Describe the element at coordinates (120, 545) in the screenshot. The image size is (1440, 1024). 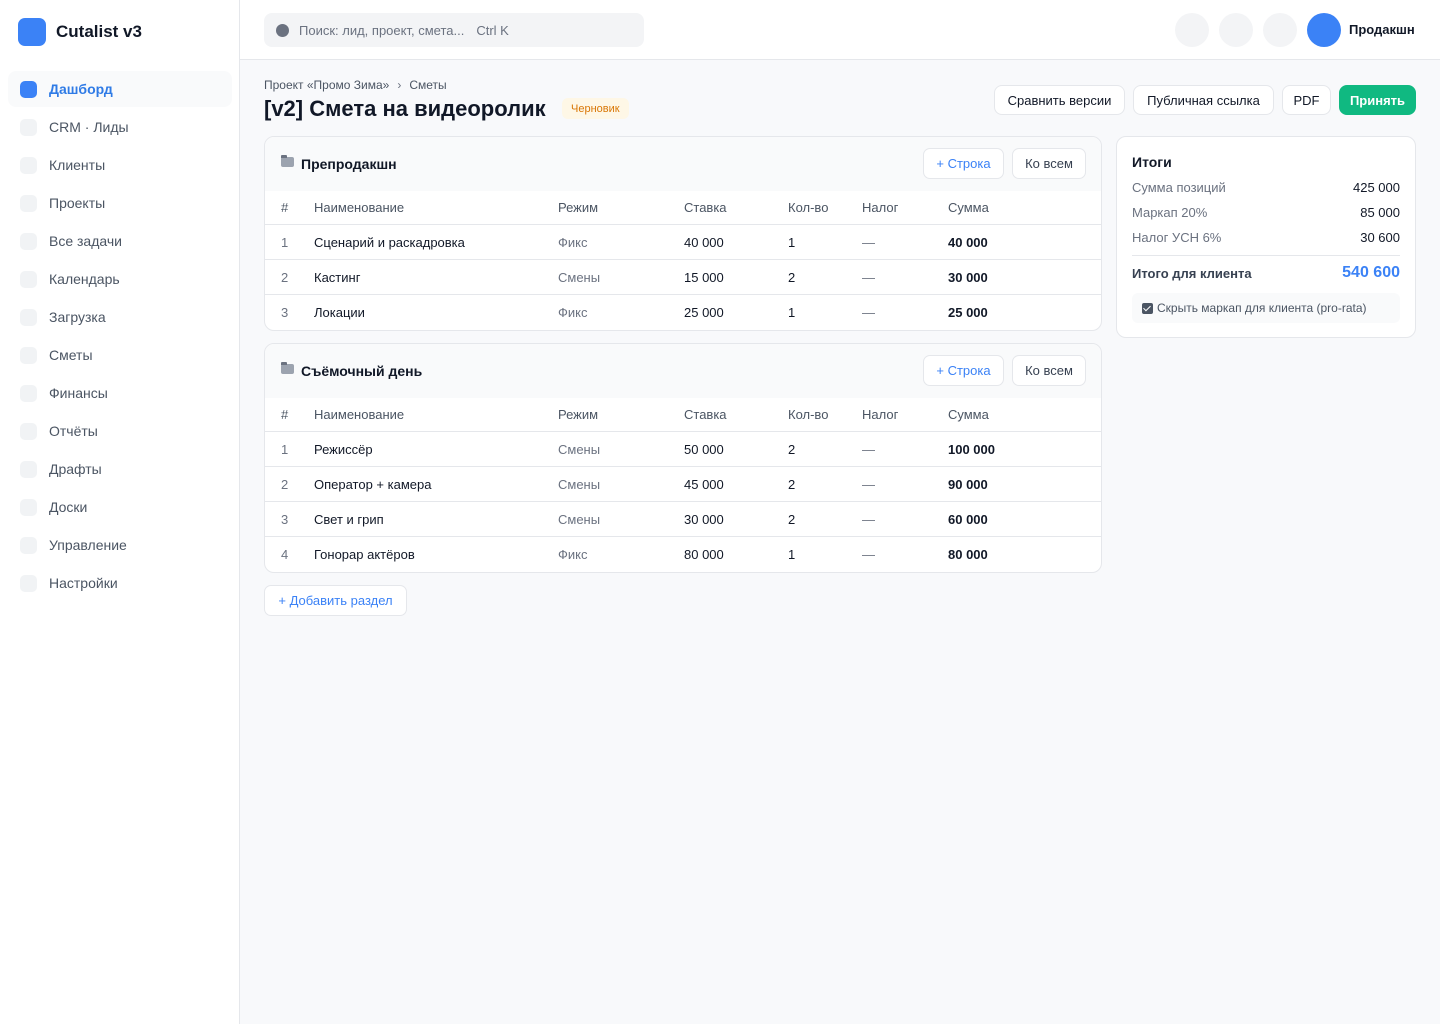
I see `sidebar-item: Управление` at that location.